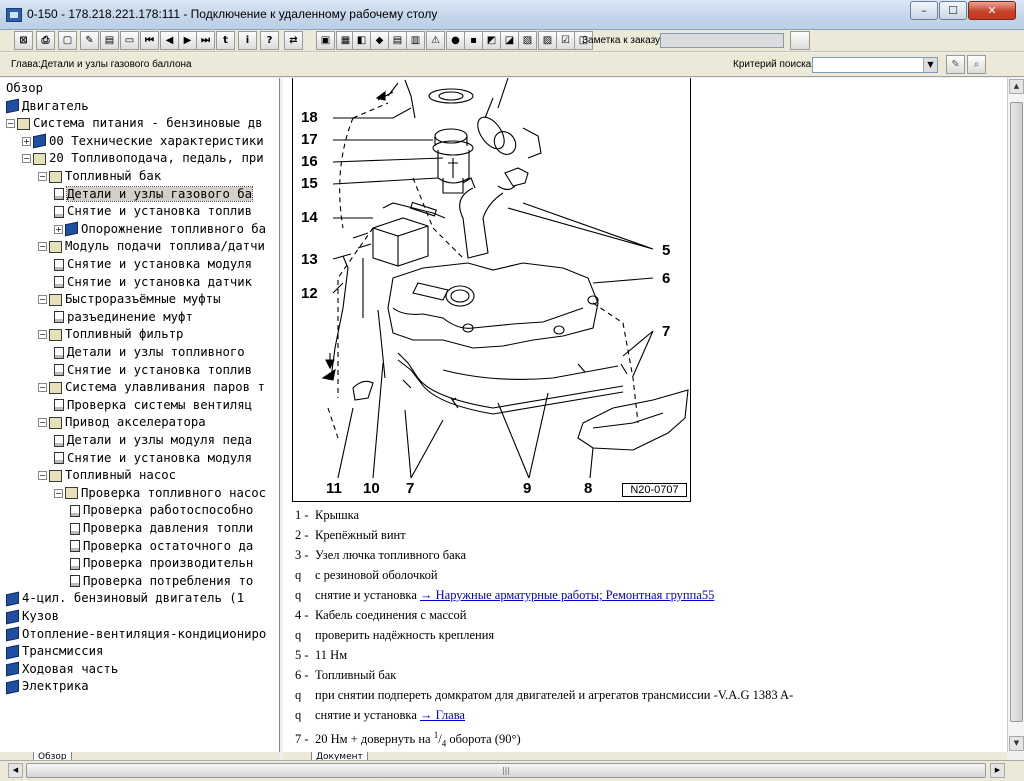 This screenshot has width=1024, height=781. I want to click on search-button: ⌕, so click(976, 64).